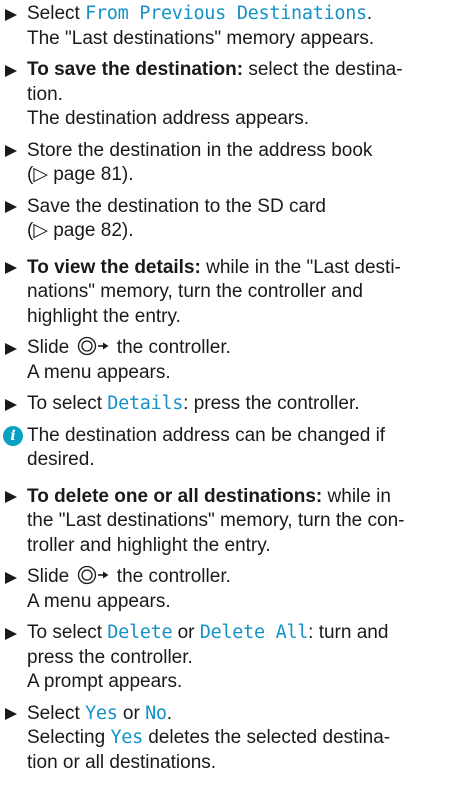  I want to click on menu-item-from-previous-destinations: From Previous Destinations, so click(226, 13).